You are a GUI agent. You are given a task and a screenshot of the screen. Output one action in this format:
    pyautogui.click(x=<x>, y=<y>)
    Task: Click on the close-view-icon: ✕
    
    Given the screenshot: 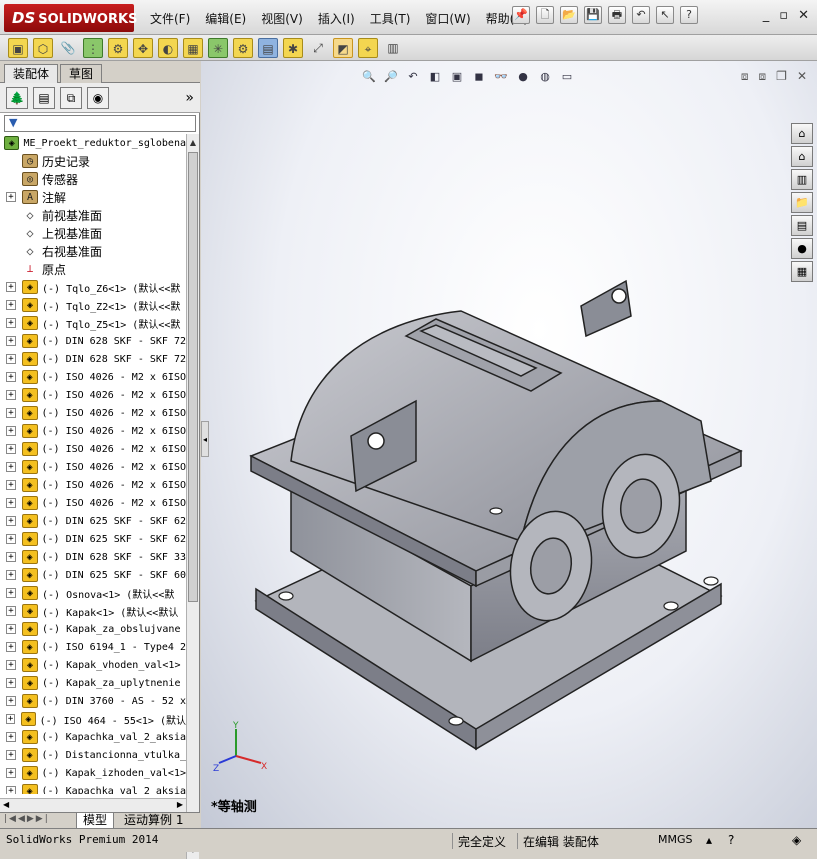 What is the action you would take?
    pyautogui.click(x=802, y=76)
    